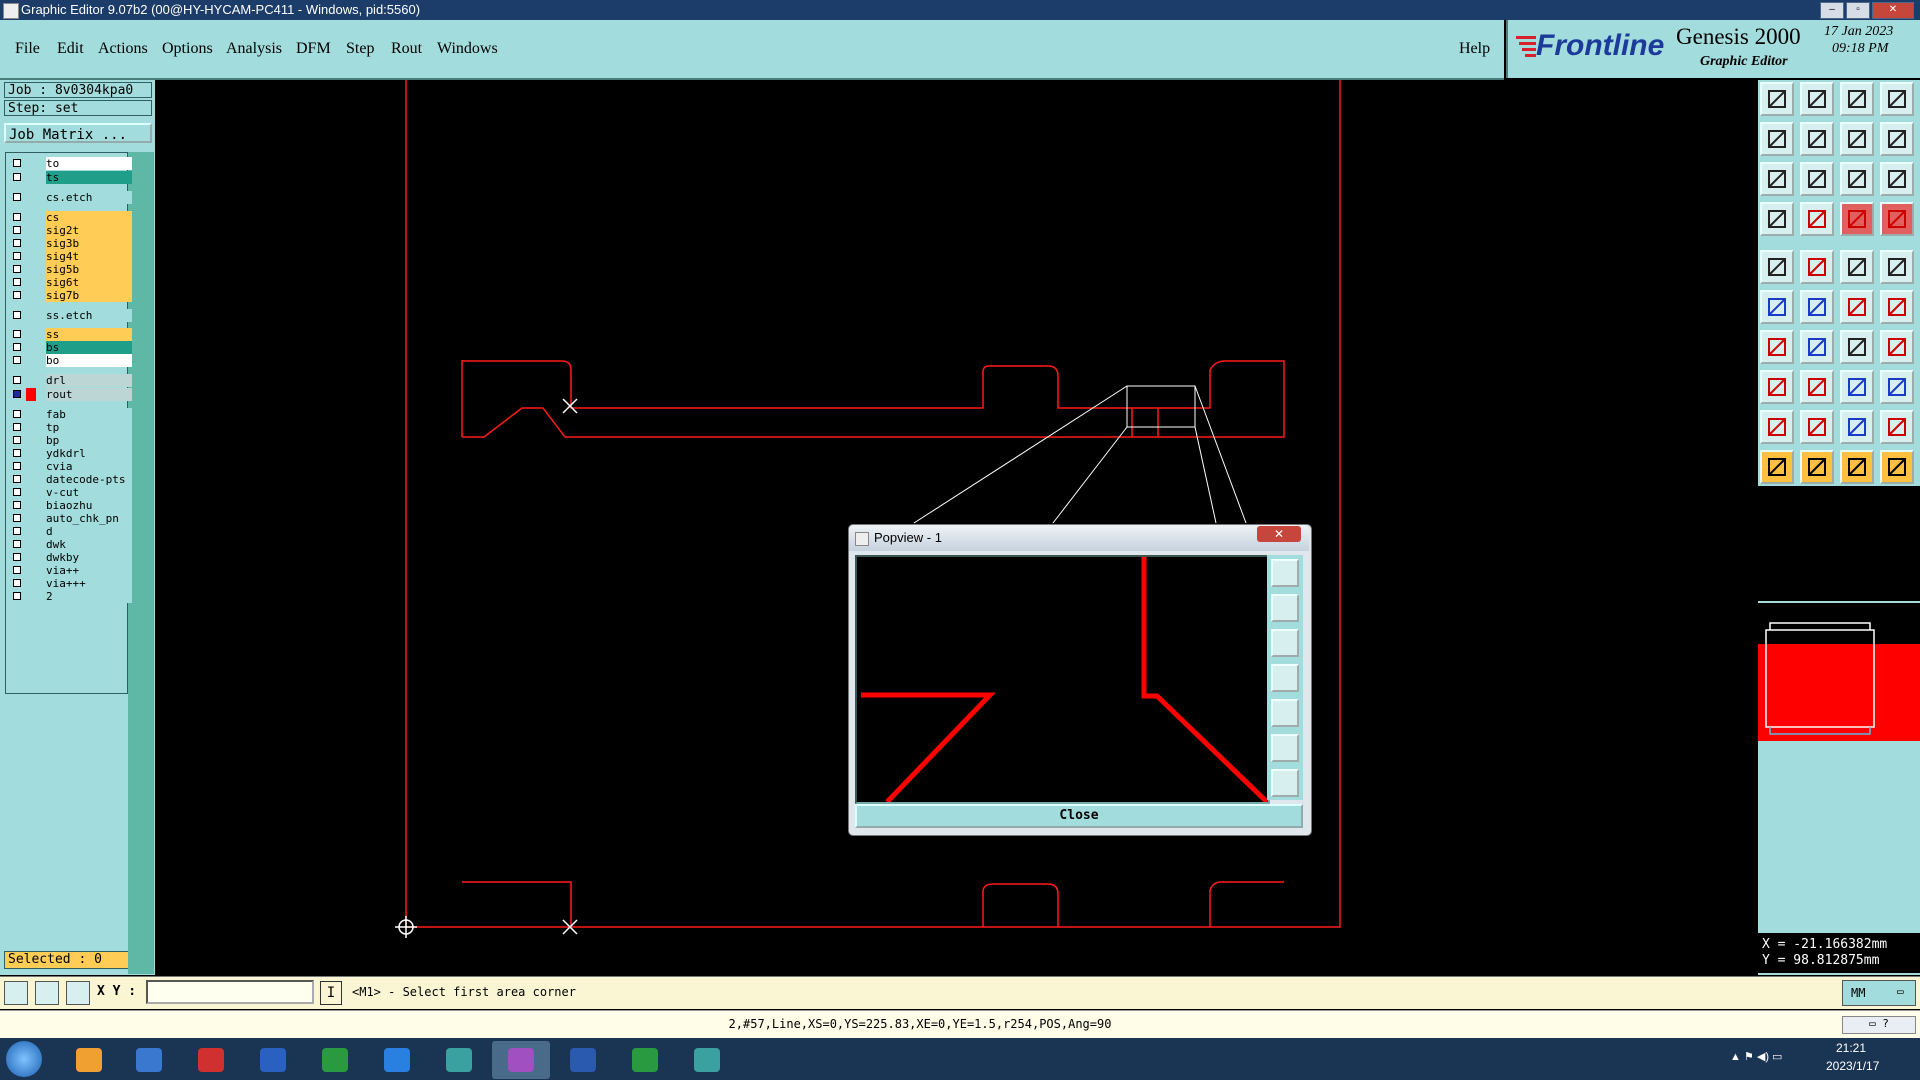 The height and width of the screenshot is (1080, 1920). What do you see at coordinates (1857, 267) in the screenshot?
I see `ruler-icon` at bounding box center [1857, 267].